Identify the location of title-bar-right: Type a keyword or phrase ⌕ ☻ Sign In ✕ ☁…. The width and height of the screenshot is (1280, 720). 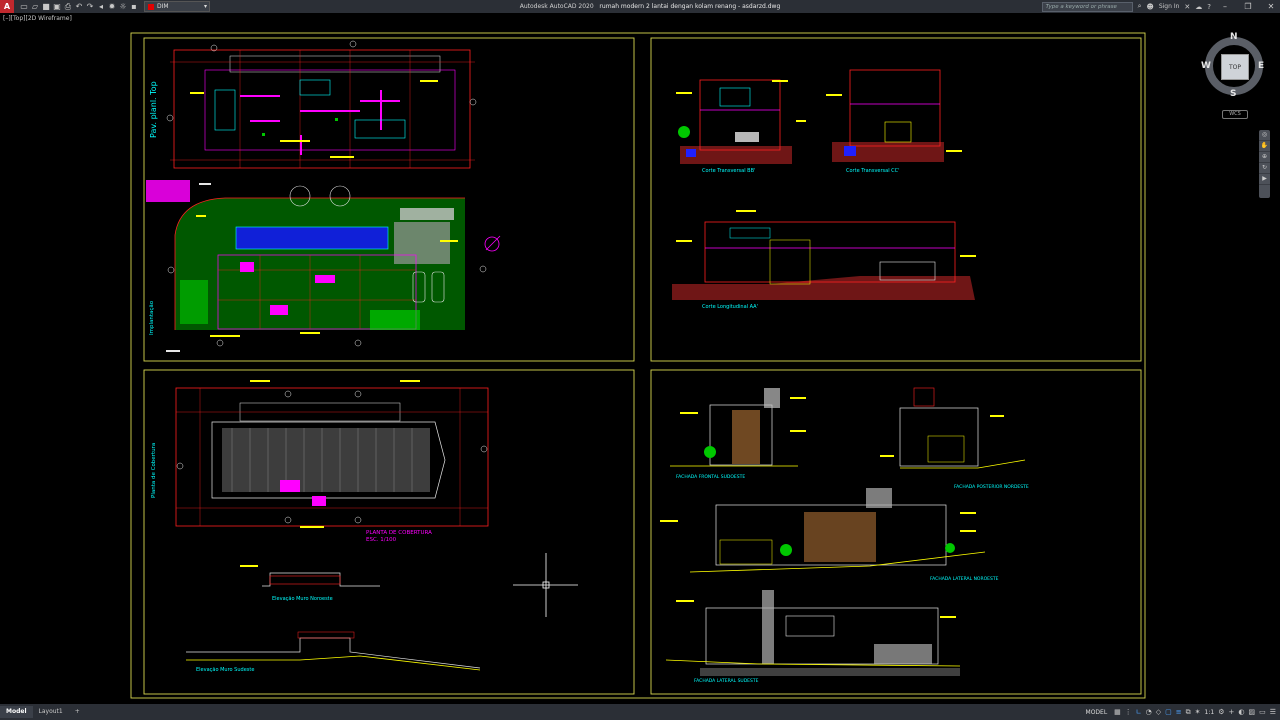
(1160, 6).